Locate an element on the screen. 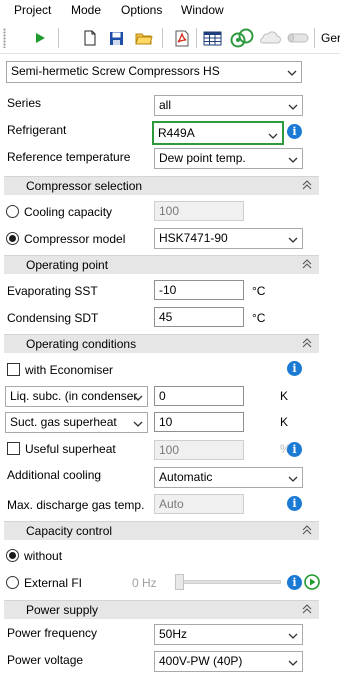  grip-icon is located at coordinates (4, 38).